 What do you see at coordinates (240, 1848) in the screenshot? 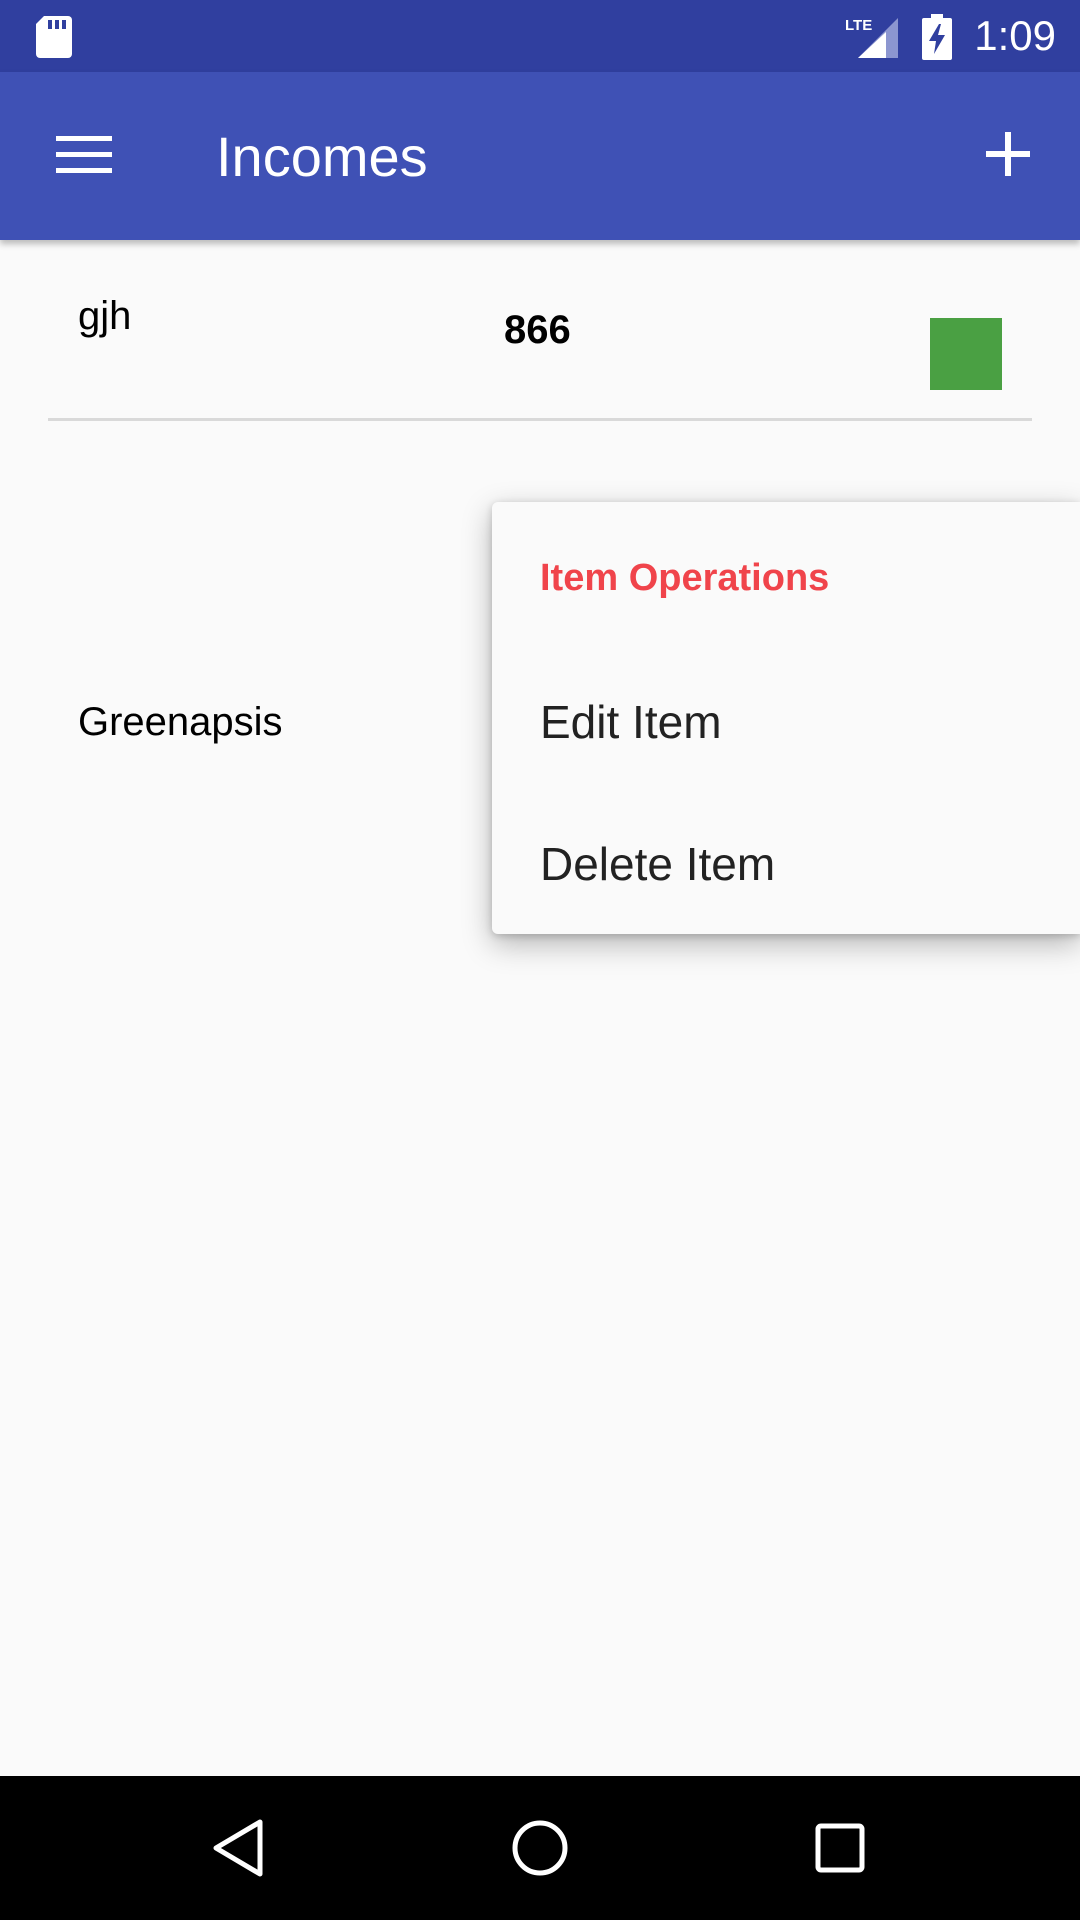
I see `back-icon` at bounding box center [240, 1848].